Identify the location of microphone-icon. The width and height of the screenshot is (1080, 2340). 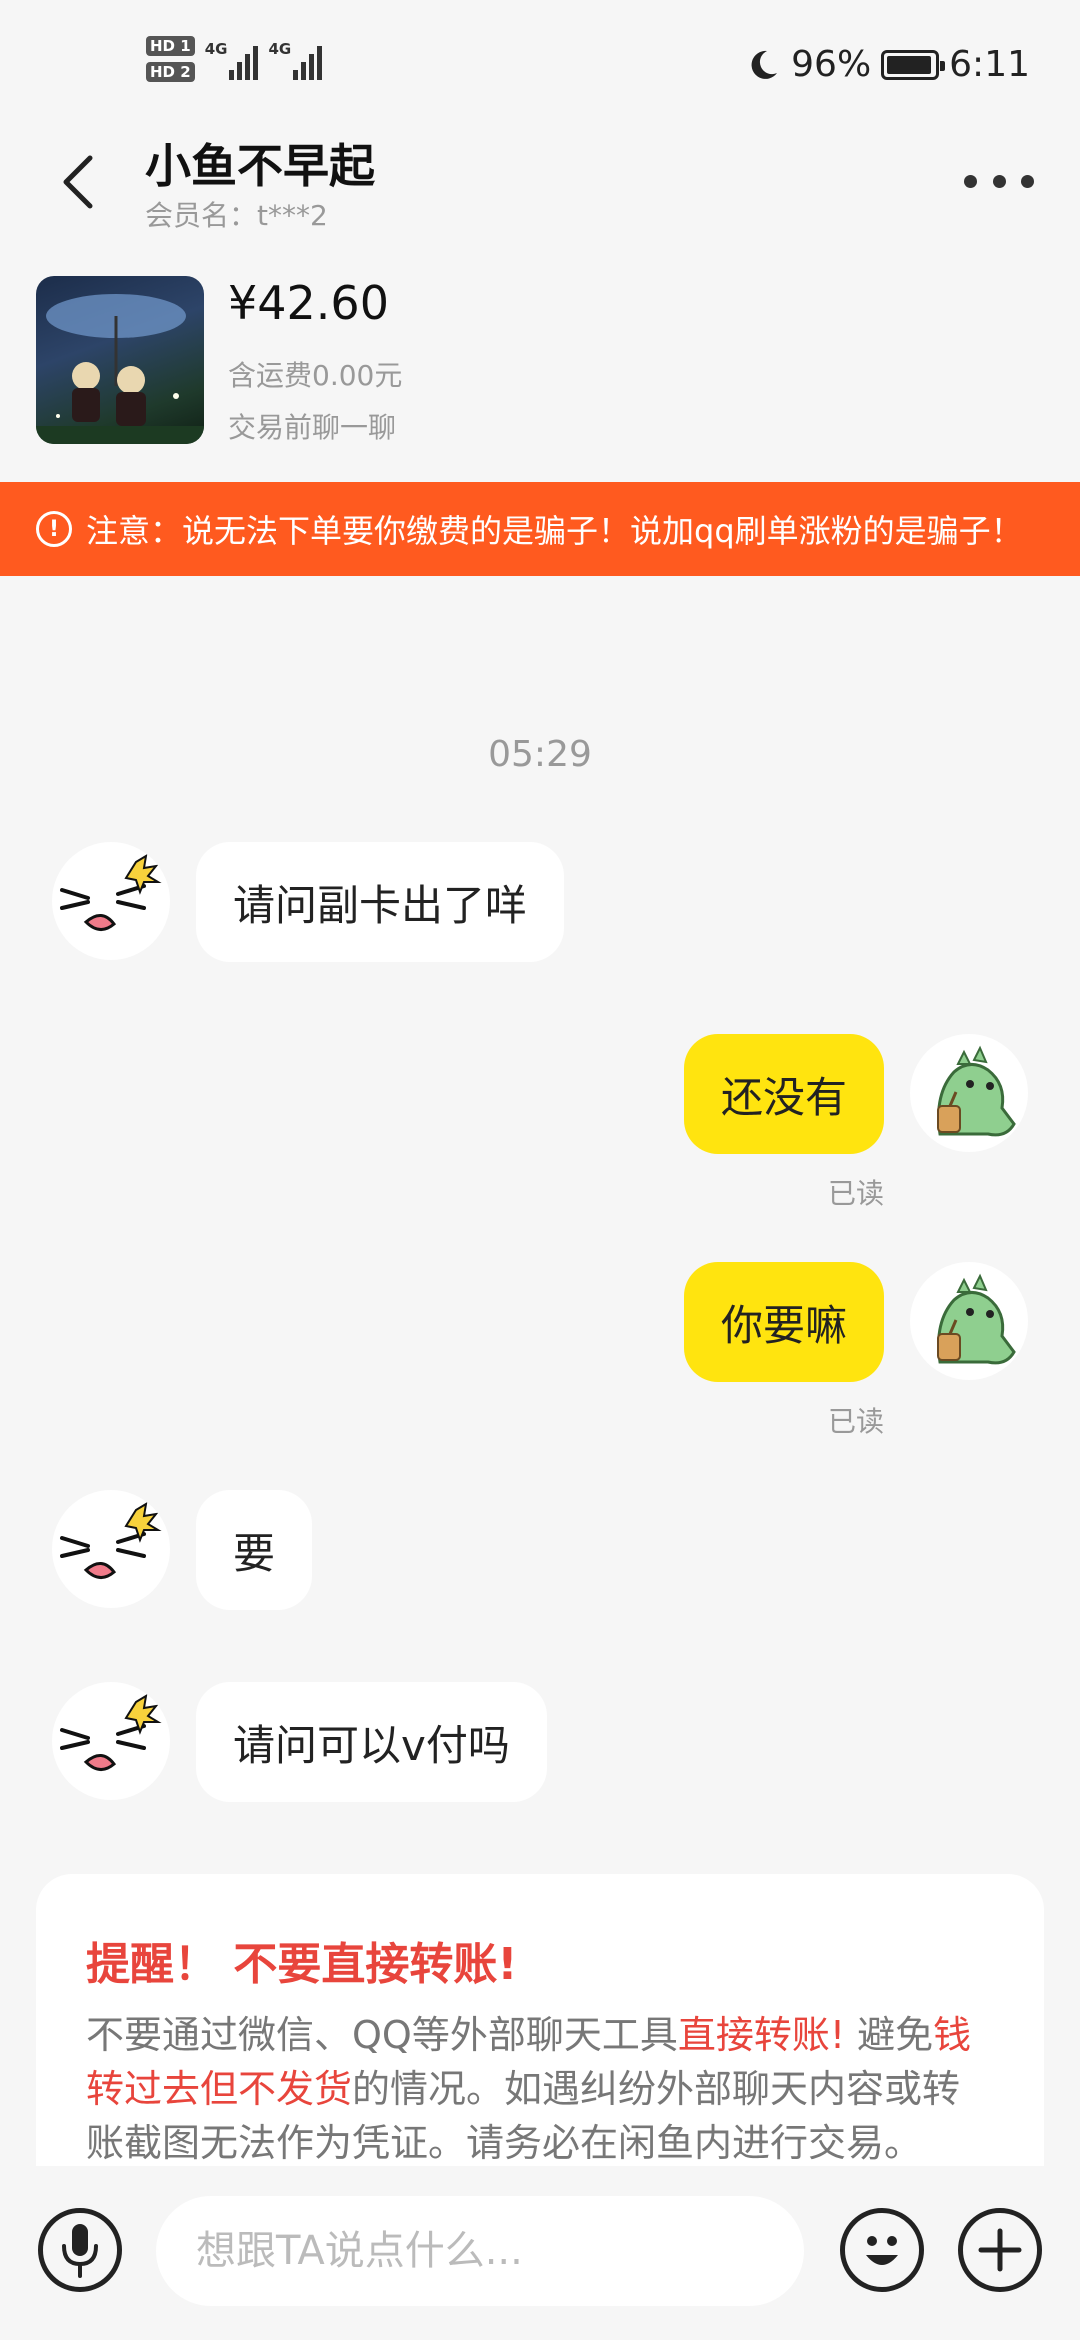
(80, 2251).